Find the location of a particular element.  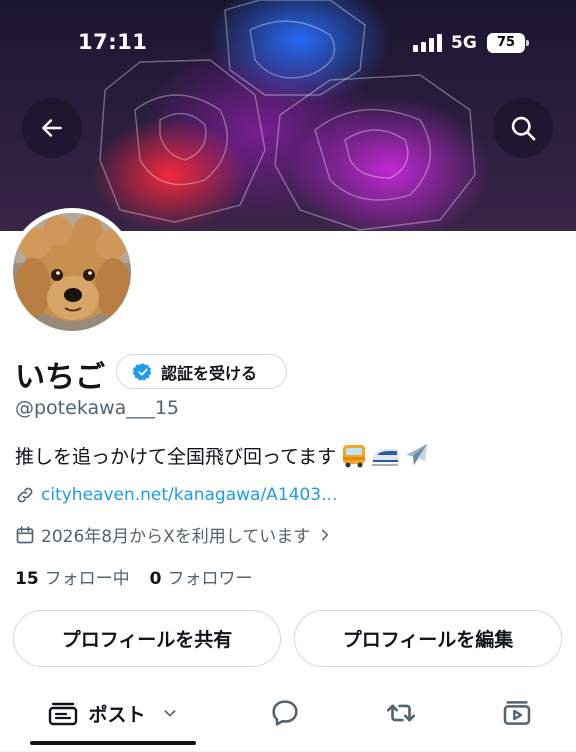

get-verified-label: 認証を受ける is located at coordinates (209, 373).